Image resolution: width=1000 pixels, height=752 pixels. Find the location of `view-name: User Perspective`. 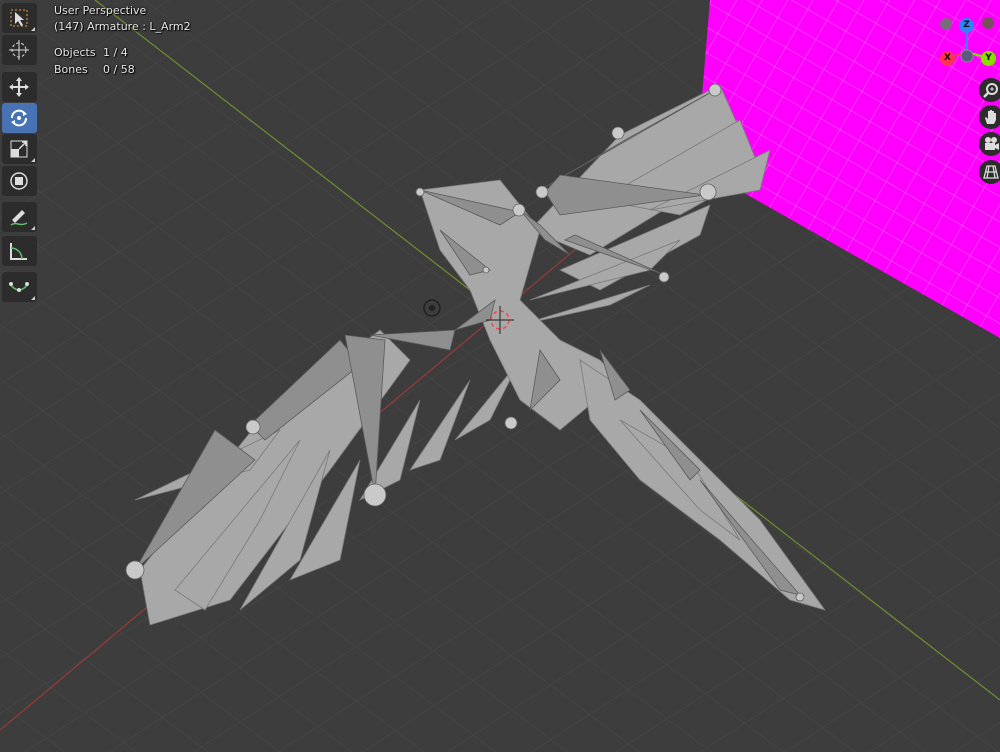

view-name: User Perspective is located at coordinates (100, 10).